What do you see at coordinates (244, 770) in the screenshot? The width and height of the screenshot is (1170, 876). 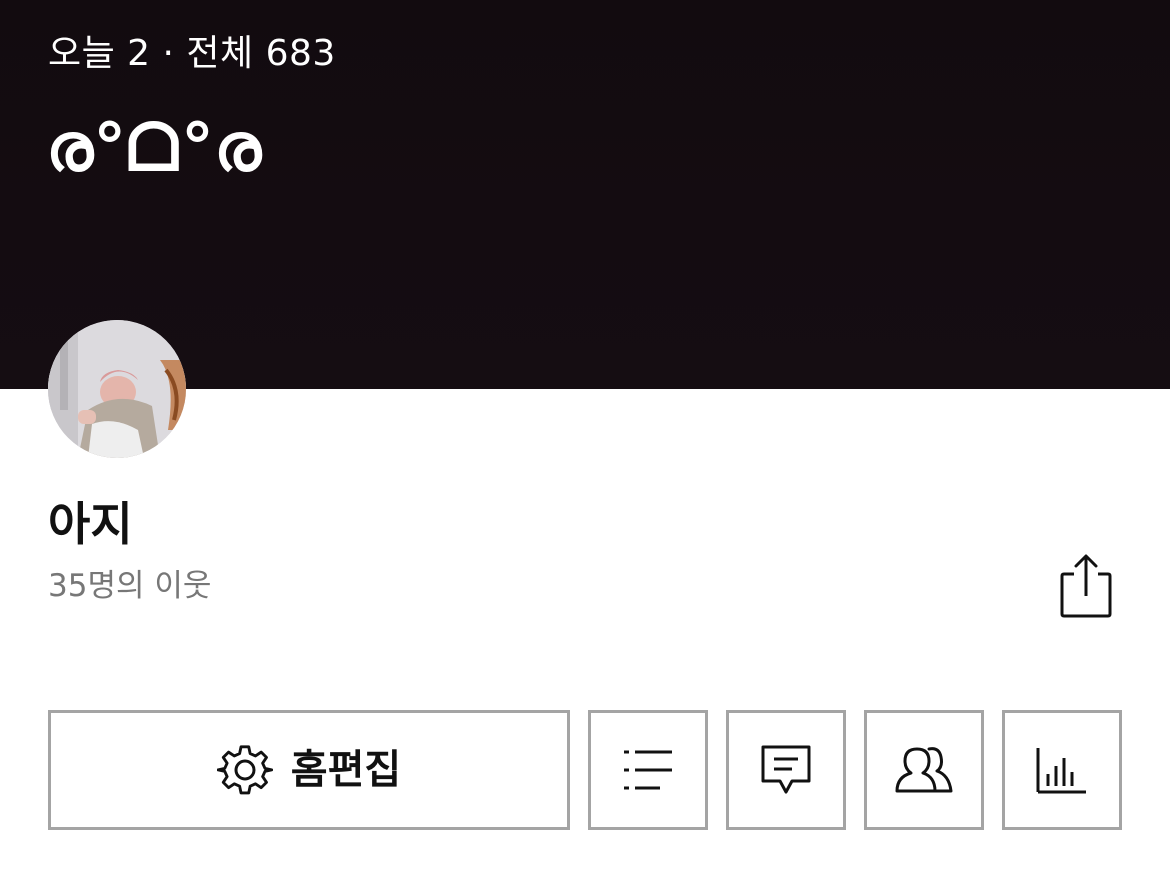 I see `gear-icon` at bounding box center [244, 770].